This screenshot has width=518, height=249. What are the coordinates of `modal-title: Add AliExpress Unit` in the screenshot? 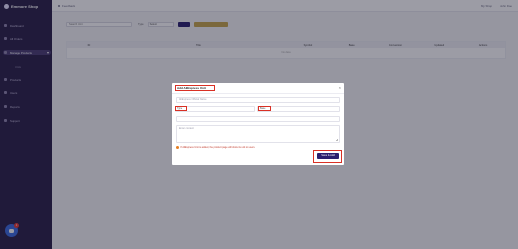 It's located at (195, 88).